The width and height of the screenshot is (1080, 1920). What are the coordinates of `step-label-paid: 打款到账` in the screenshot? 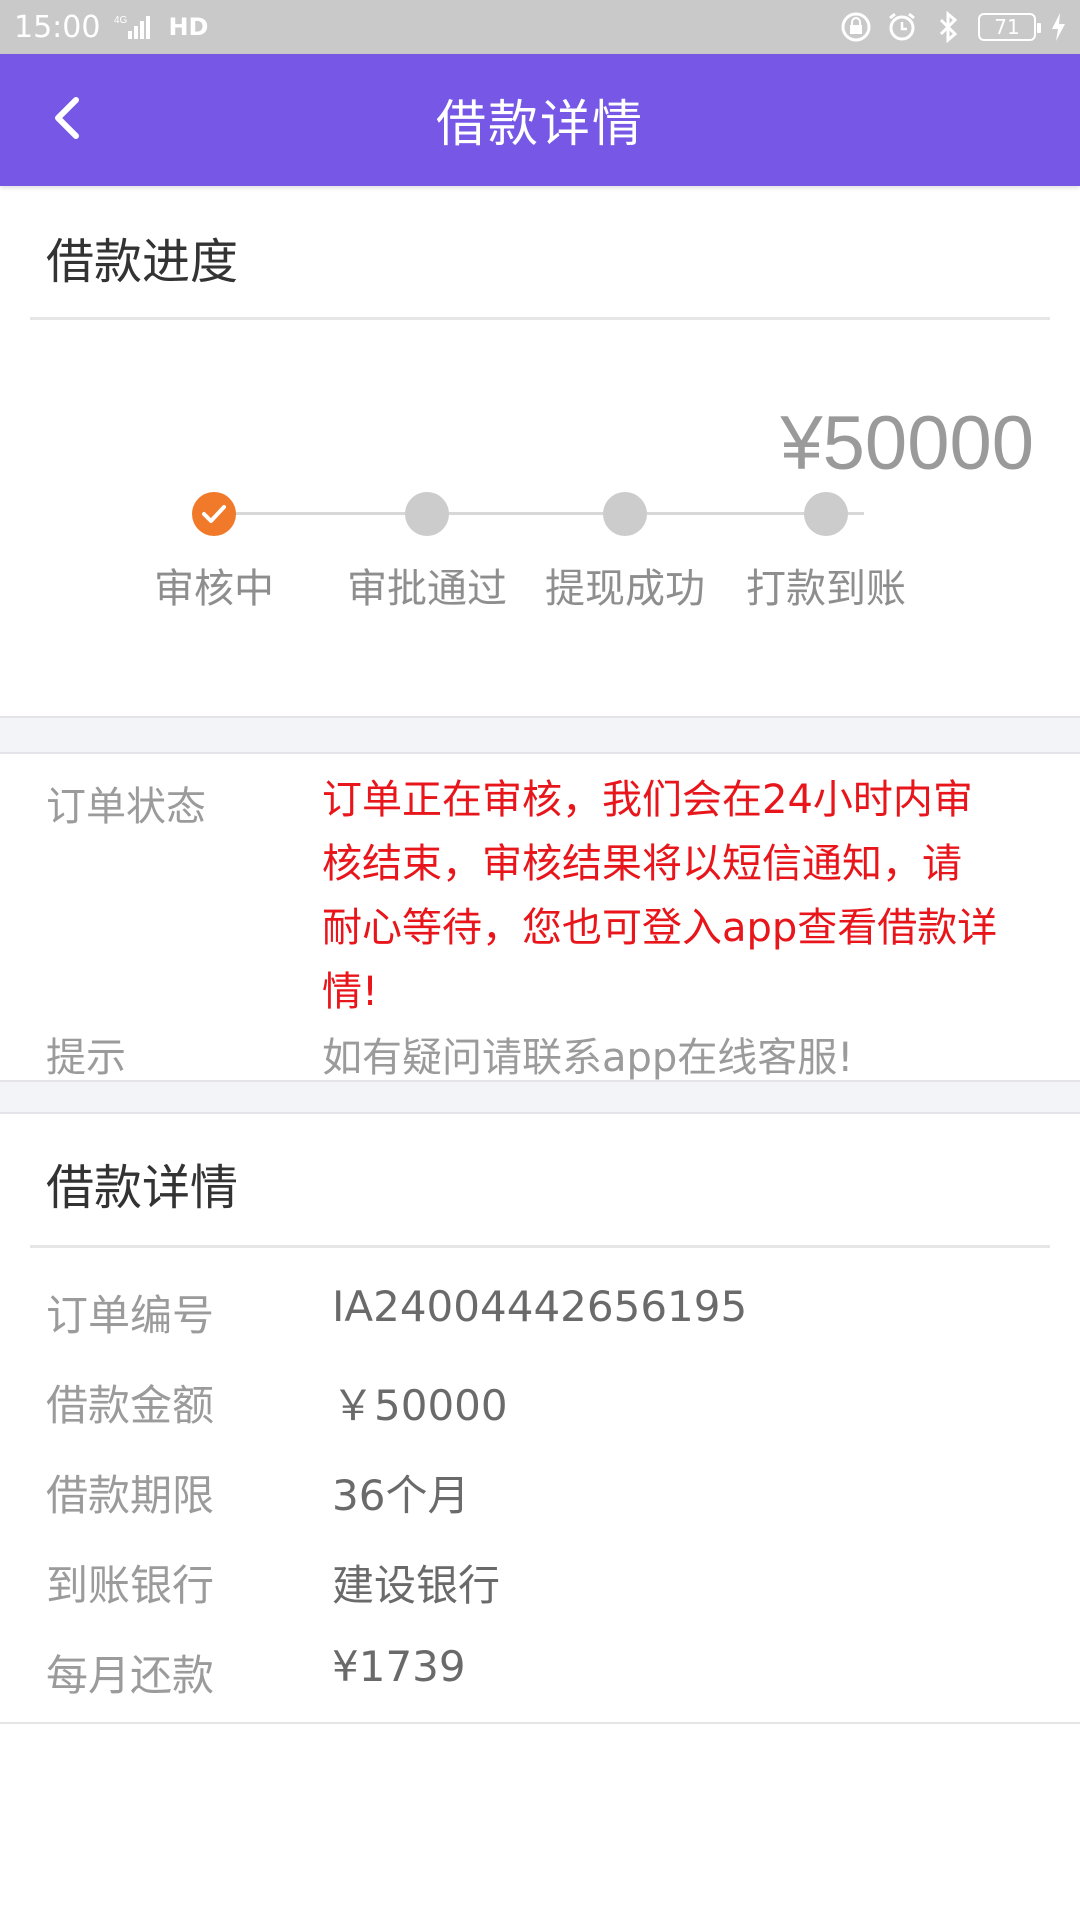 It's located at (826, 589).